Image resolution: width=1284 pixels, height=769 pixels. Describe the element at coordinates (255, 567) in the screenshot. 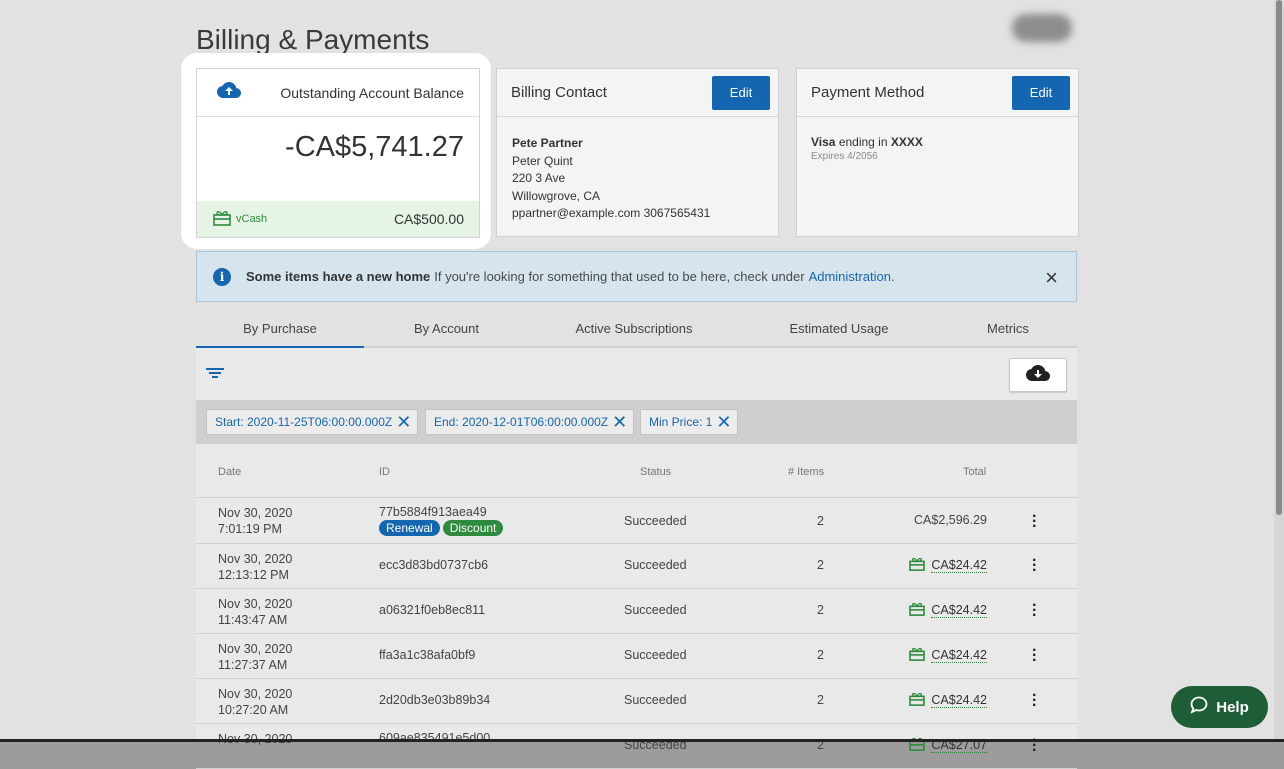

I see `row-date: Nov 30, 2020 12:13:12 PM` at that location.